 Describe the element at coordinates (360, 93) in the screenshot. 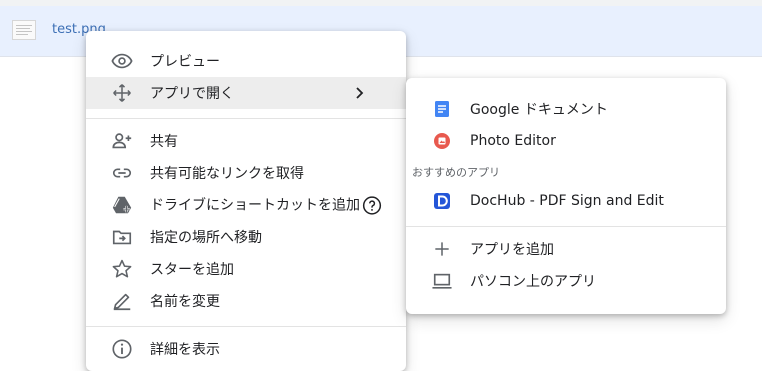

I see `chevron-right-icon` at that location.